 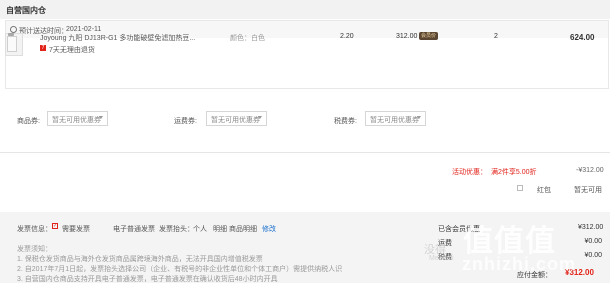 I want to click on promo-amount: -¥312.00, so click(x=590, y=170).